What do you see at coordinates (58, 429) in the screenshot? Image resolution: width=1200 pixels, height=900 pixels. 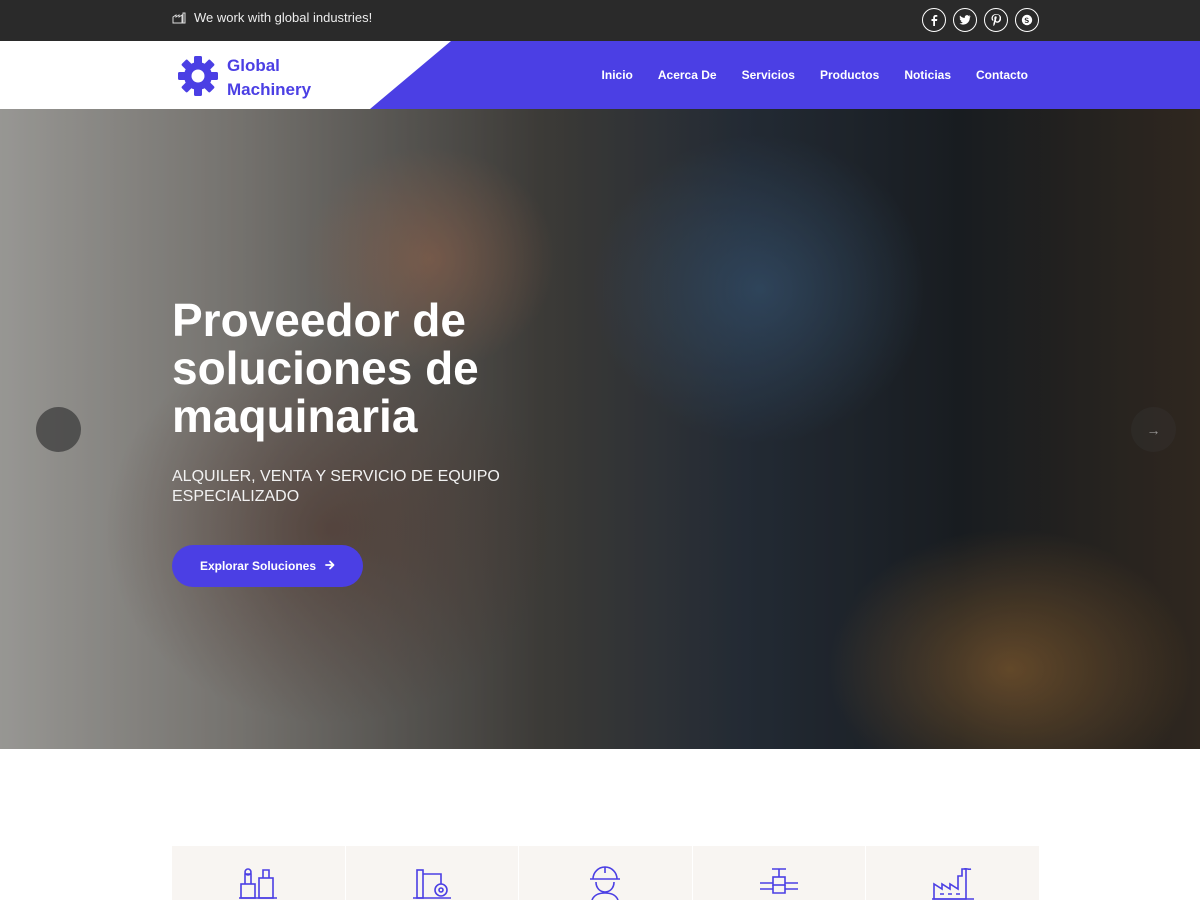 I see `slider-prev-button` at bounding box center [58, 429].